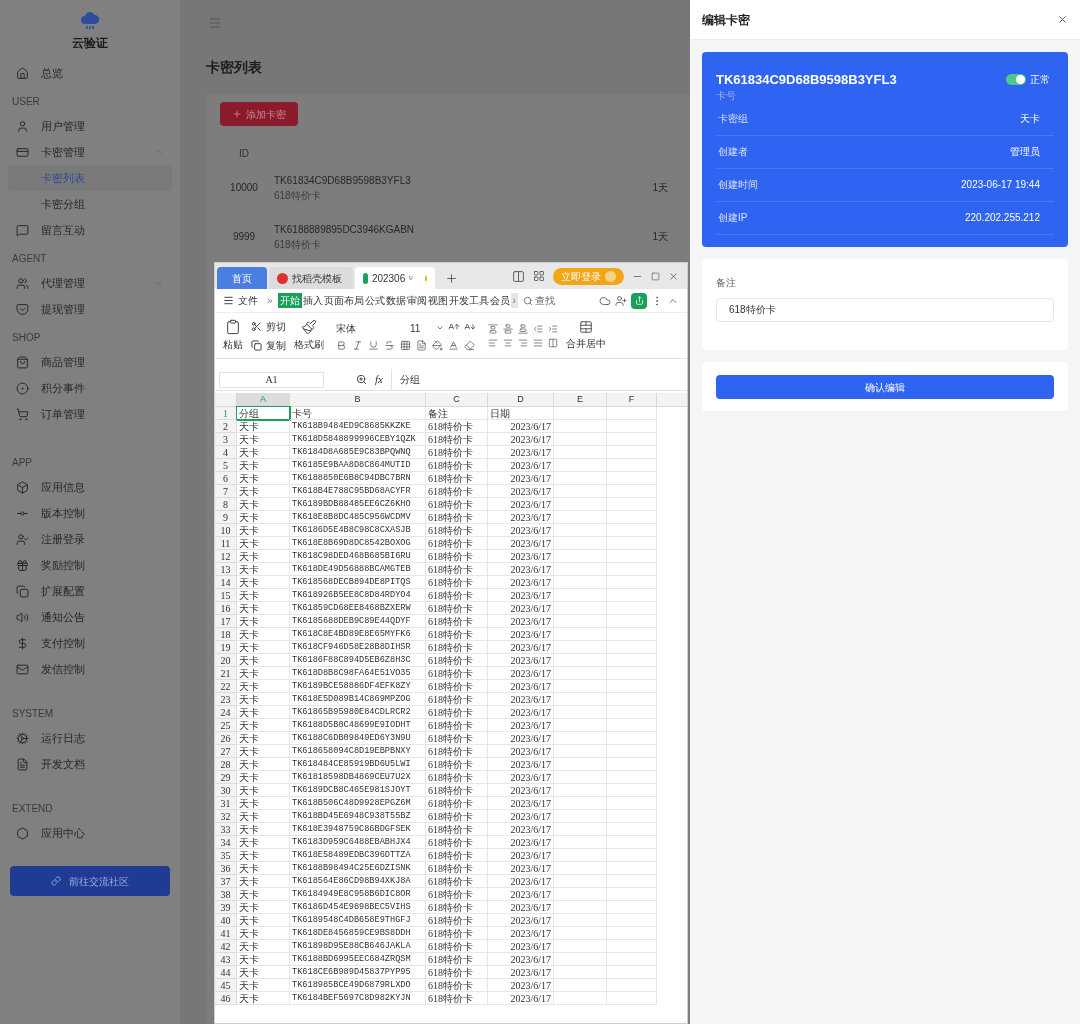 The width and height of the screenshot is (1080, 1024). What do you see at coordinates (469, 345) in the screenshot?
I see `eraser-icon` at bounding box center [469, 345].